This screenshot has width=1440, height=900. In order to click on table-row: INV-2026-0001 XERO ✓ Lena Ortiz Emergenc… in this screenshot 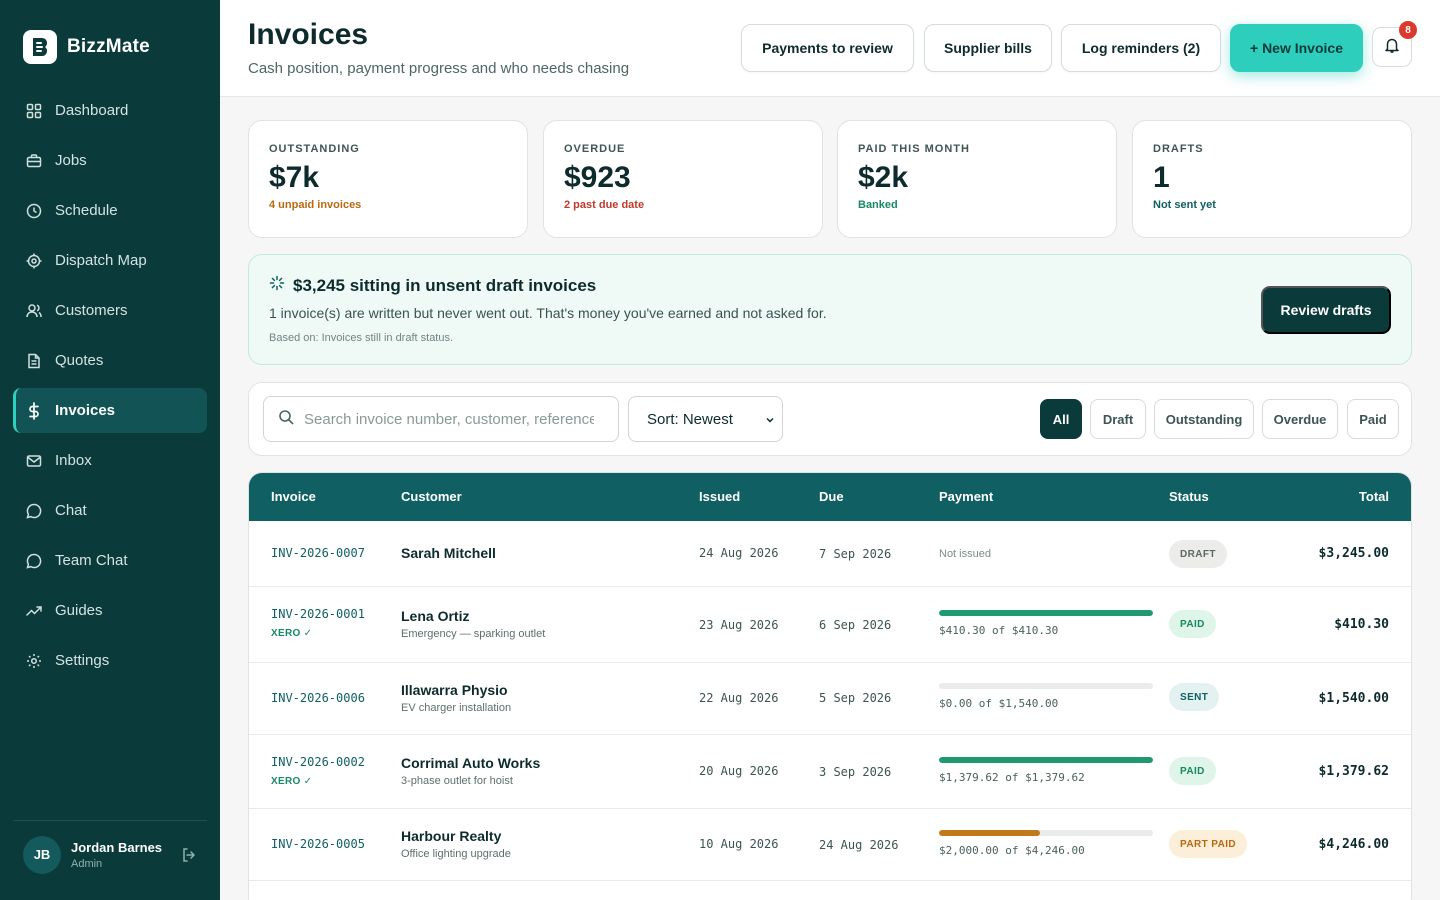, I will do `click(830, 625)`.